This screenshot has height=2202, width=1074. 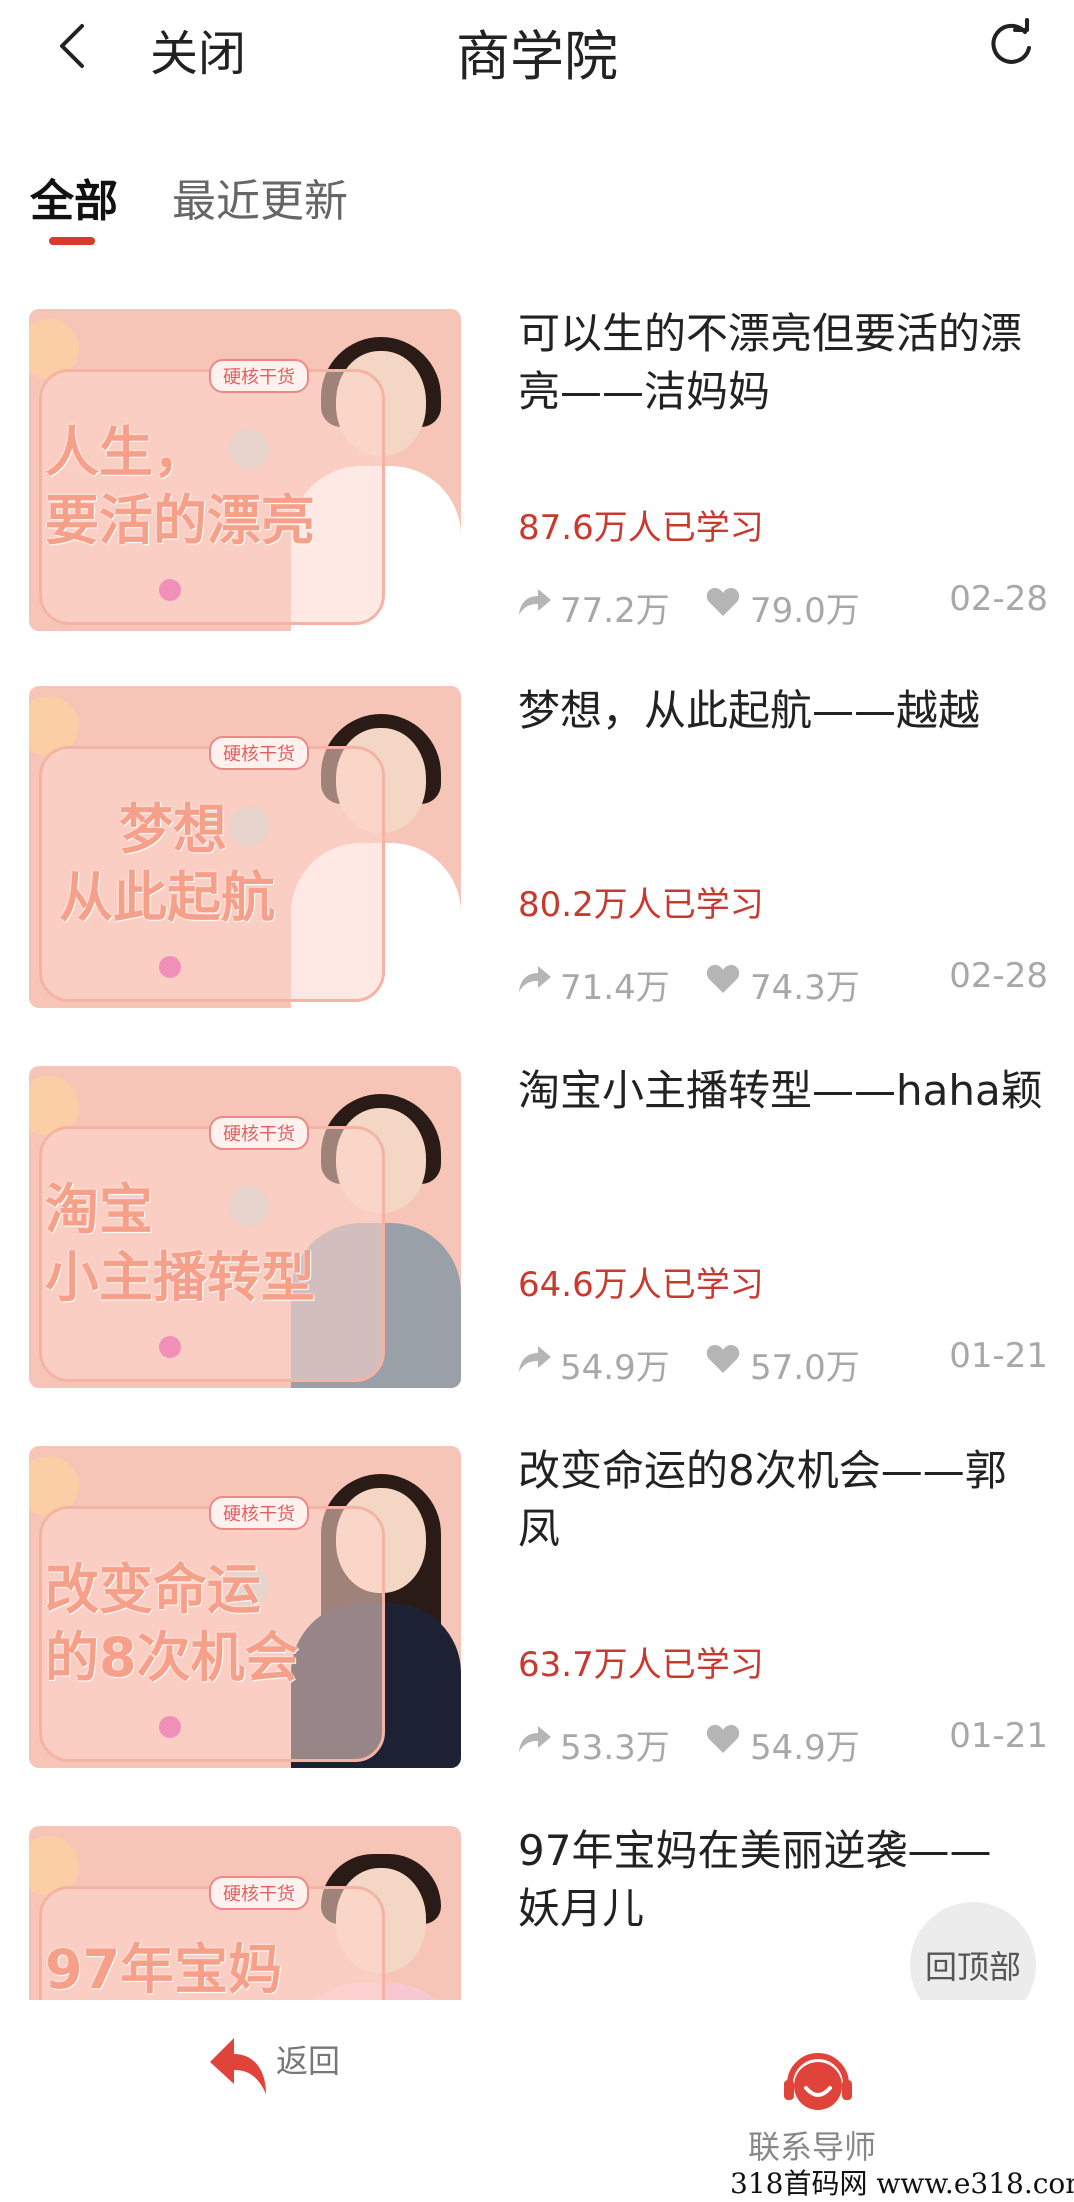 What do you see at coordinates (615, 1368) in the screenshot?
I see `share-count: 54.9万` at bounding box center [615, 1368].